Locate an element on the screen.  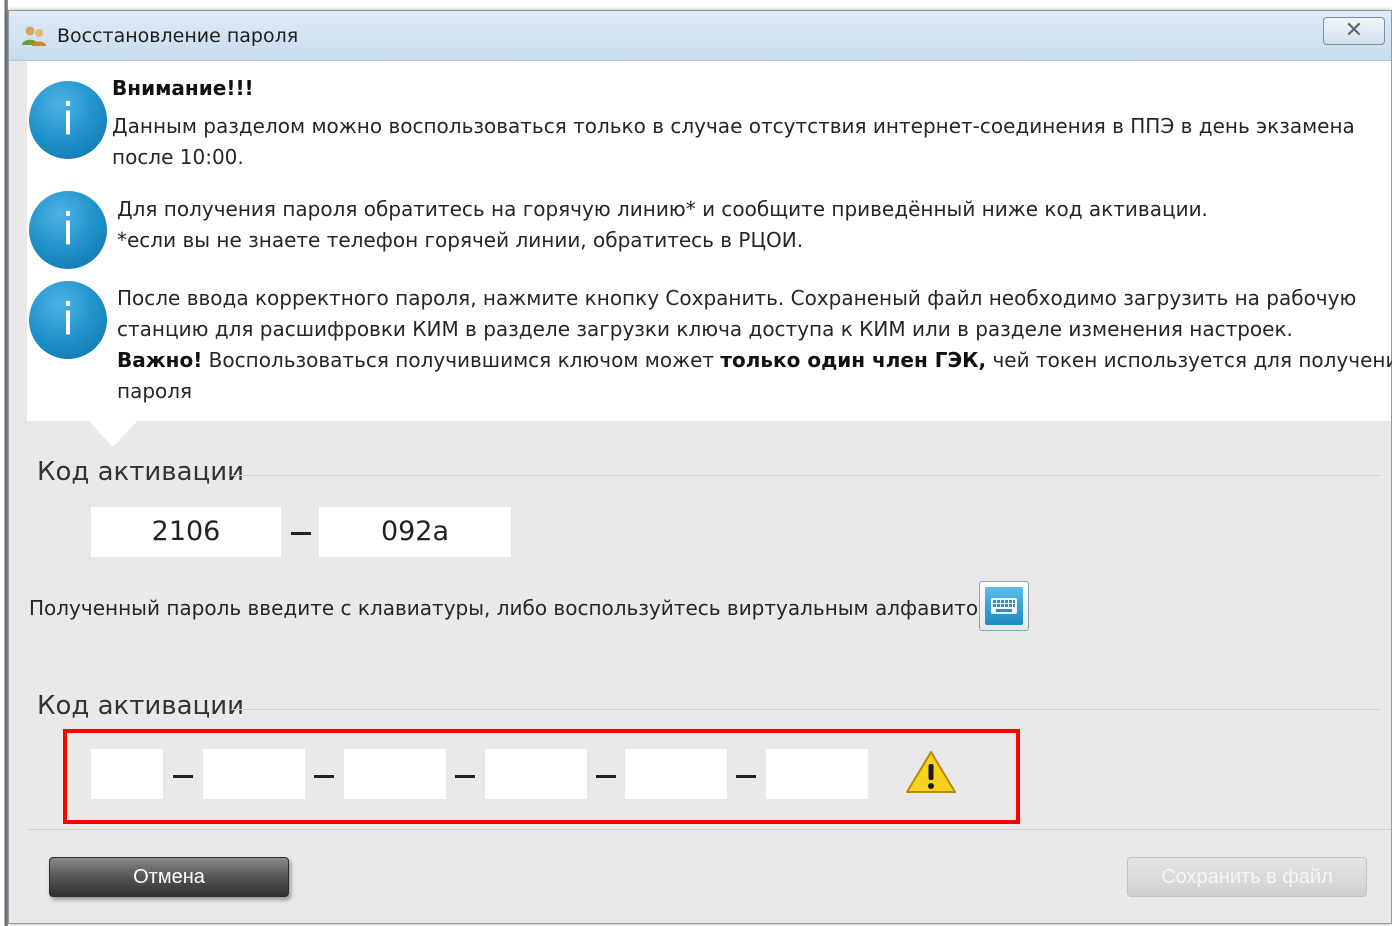
virtual-keyboard-button is located at coordinates (1004, 606).